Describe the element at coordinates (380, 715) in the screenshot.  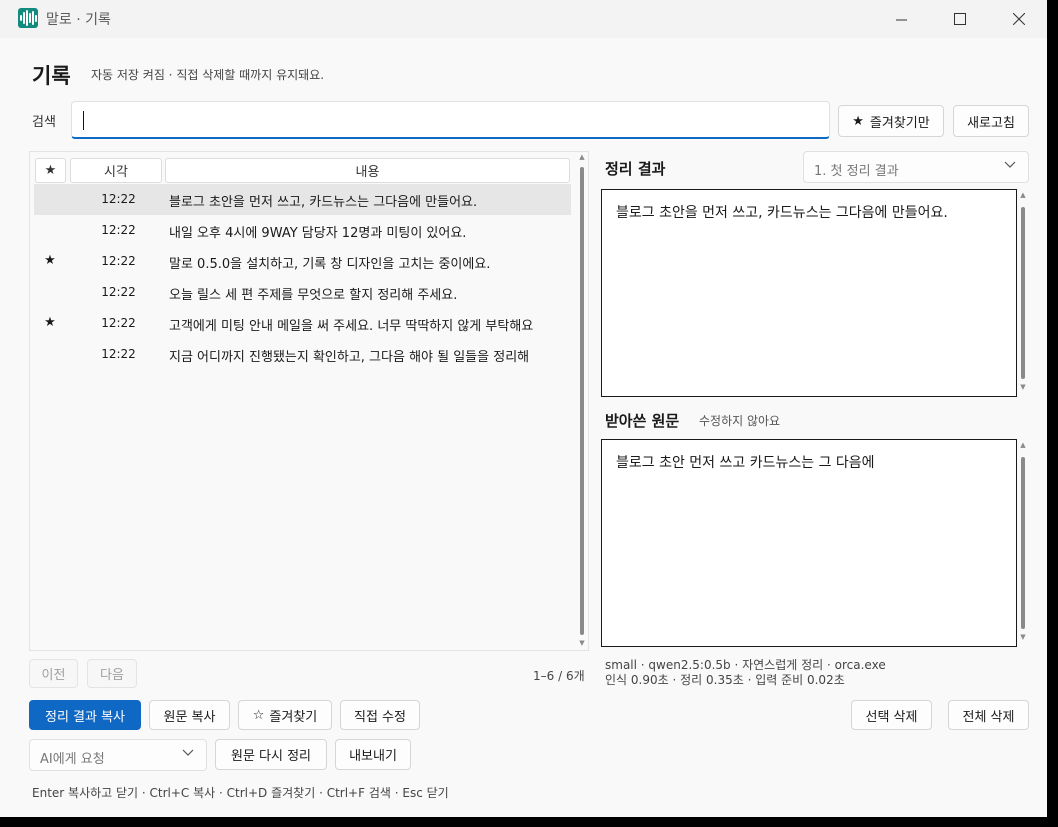
I see `edit-button: 직접 수정` at that location.